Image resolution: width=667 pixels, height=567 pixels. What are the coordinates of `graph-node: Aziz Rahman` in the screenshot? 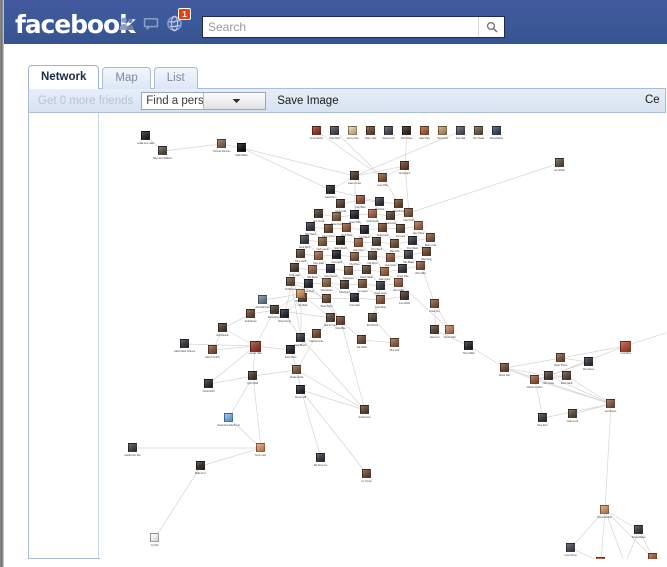 It's located at (262, 302).